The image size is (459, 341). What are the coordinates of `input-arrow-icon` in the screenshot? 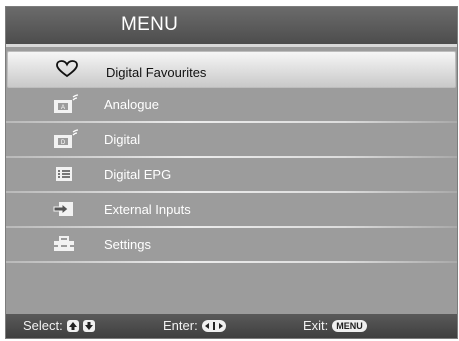 It's located at (63, 209).